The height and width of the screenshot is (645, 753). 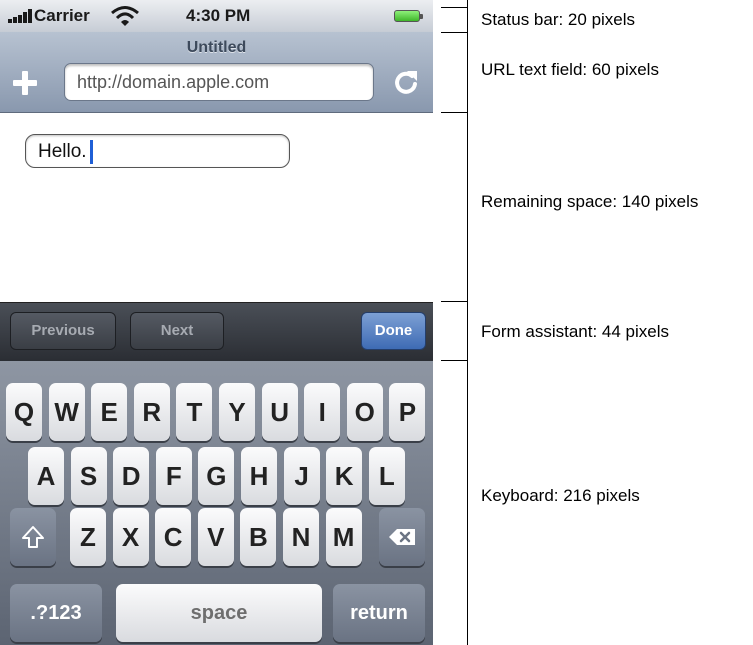 What do you see at coordinates (454, 360) in the screenshot?
I see `tick-assistant-bottom` at bounding box center [454, 360].